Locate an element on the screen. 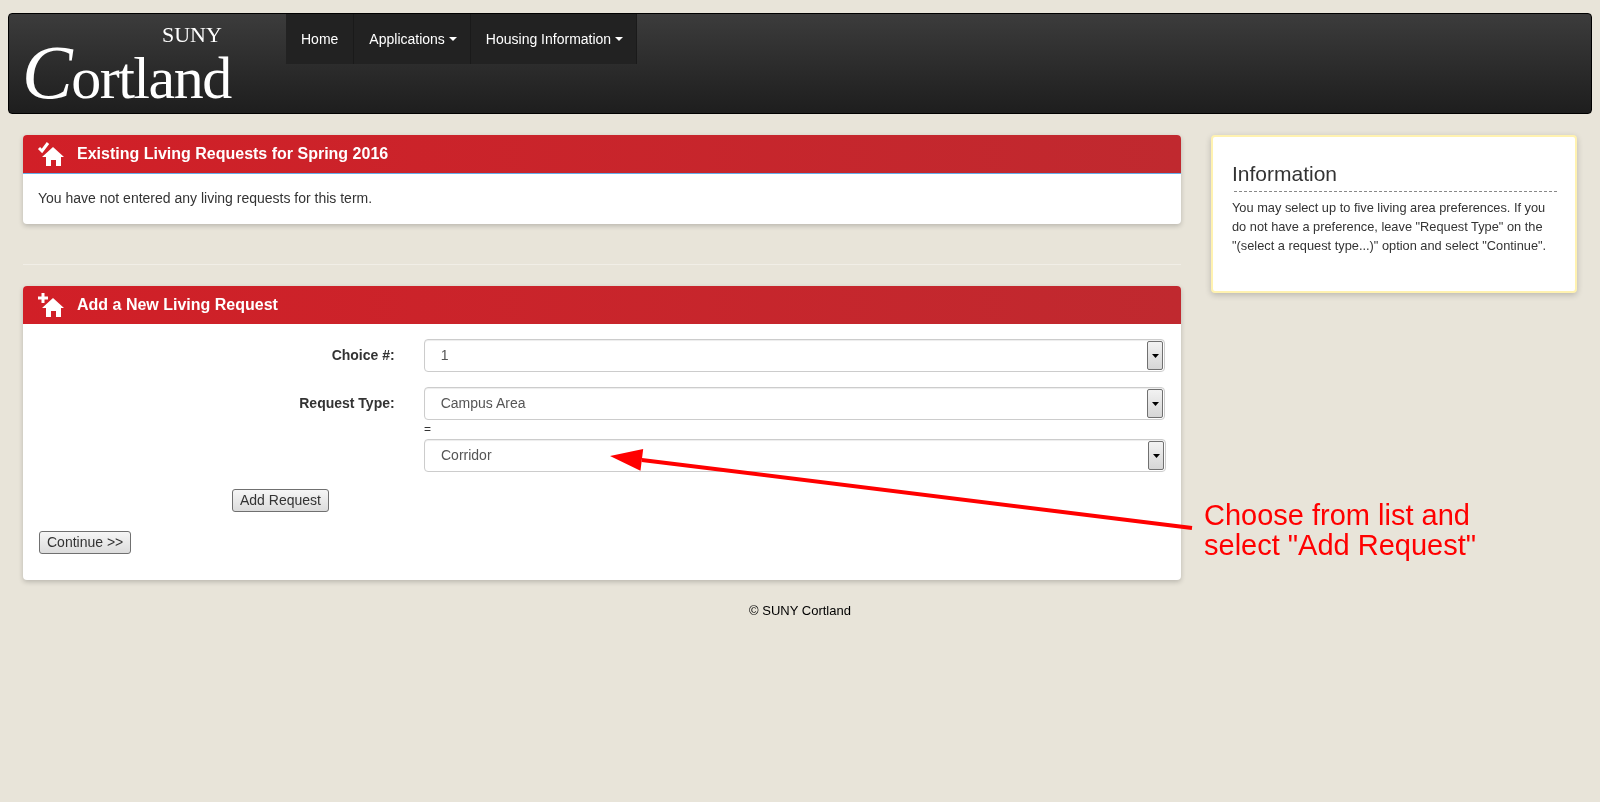  continue-button: Continue >> is located at coordinates (85, 542).